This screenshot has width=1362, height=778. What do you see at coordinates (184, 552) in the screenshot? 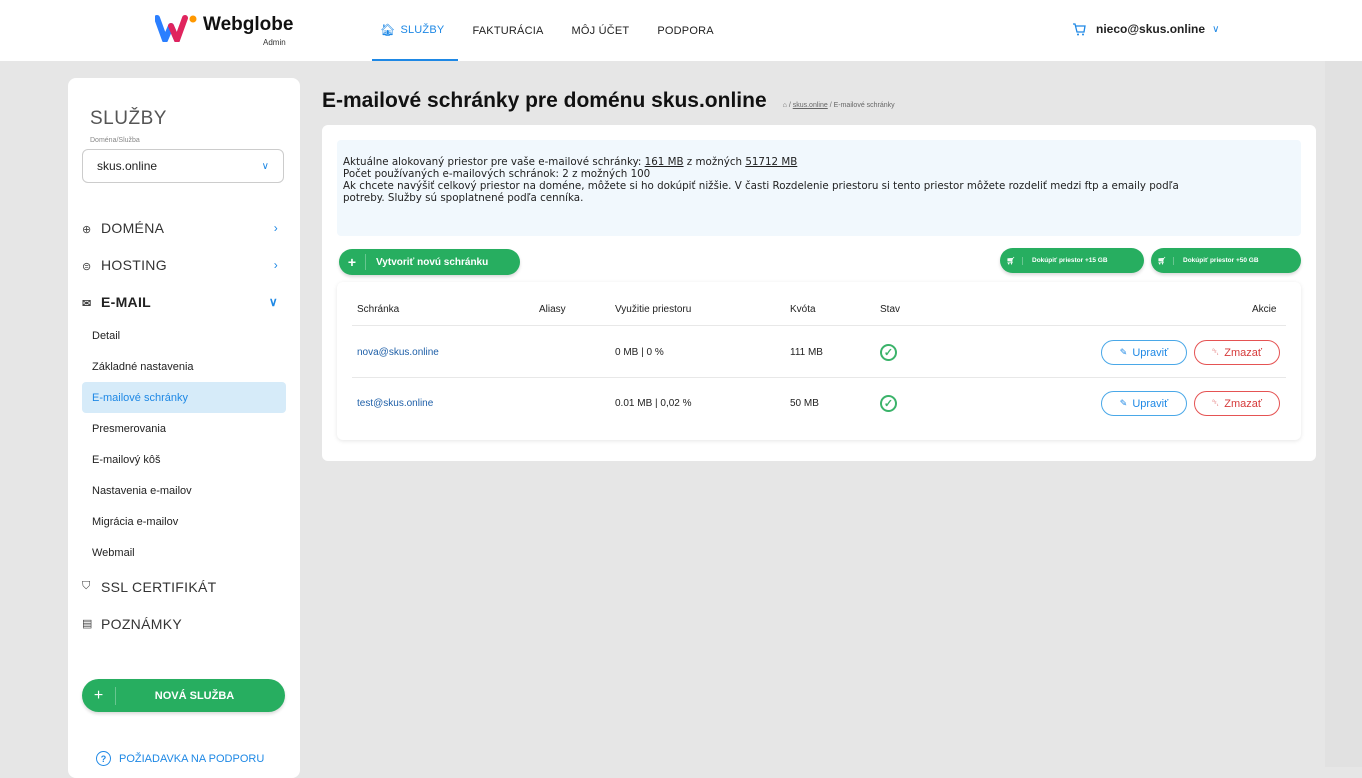
I see `sidebar-subitem-webmail: Webmail` at bounding box center [184, 552].